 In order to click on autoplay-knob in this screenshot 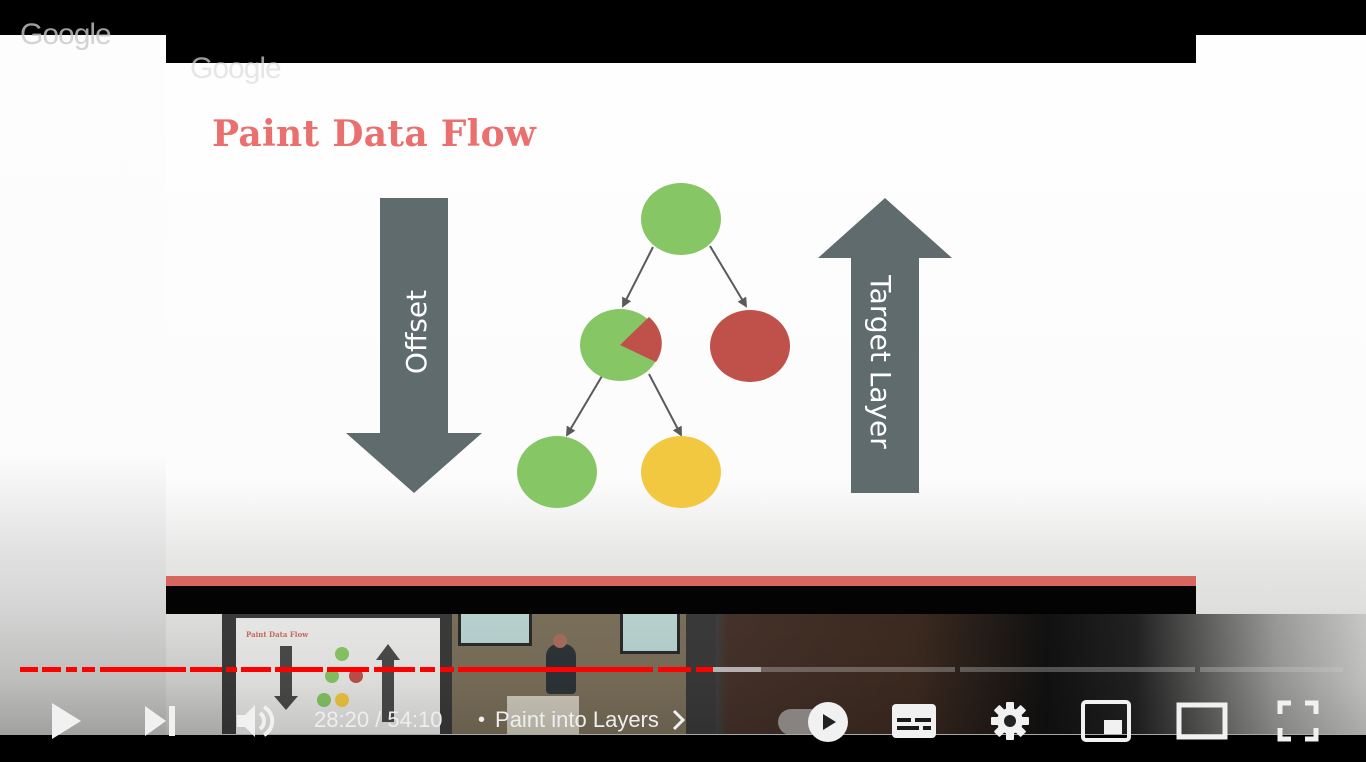, I will do `click(828, 722)`.